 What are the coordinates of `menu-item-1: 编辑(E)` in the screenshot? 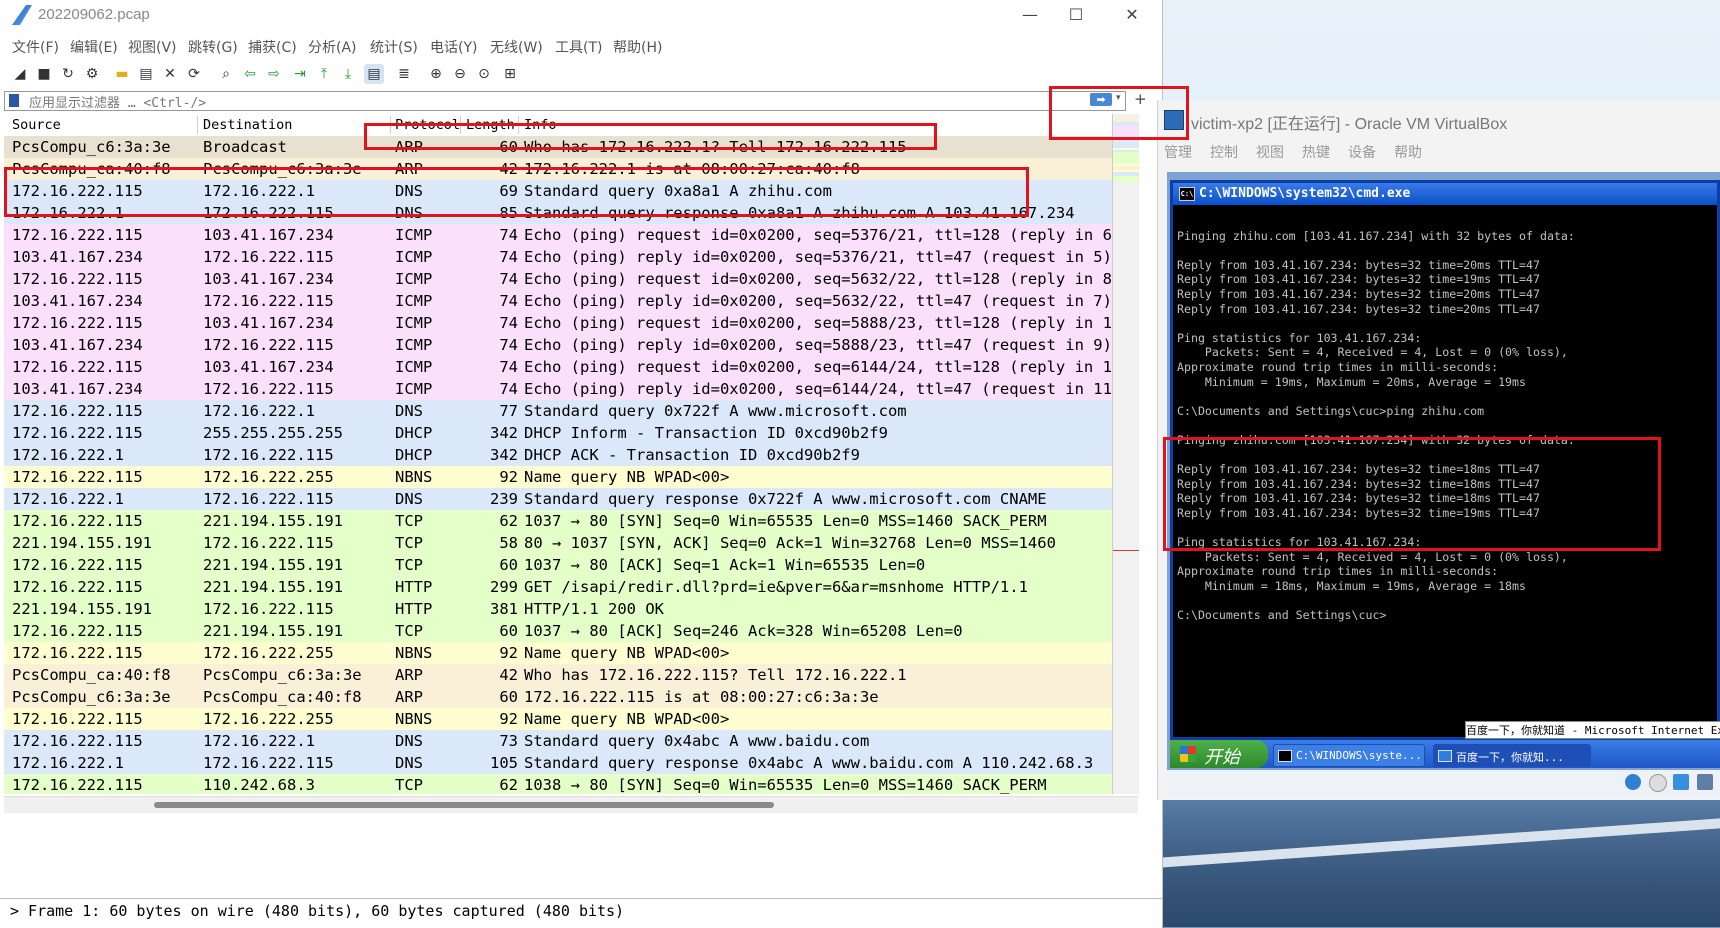 It's located at (94, 47).